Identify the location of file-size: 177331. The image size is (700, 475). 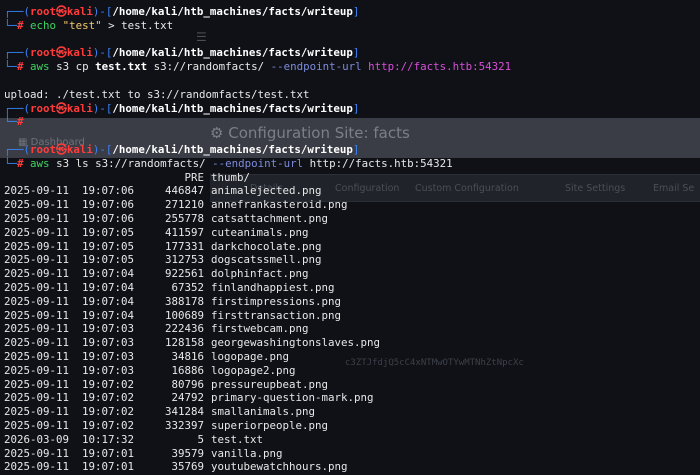
(184, 246).